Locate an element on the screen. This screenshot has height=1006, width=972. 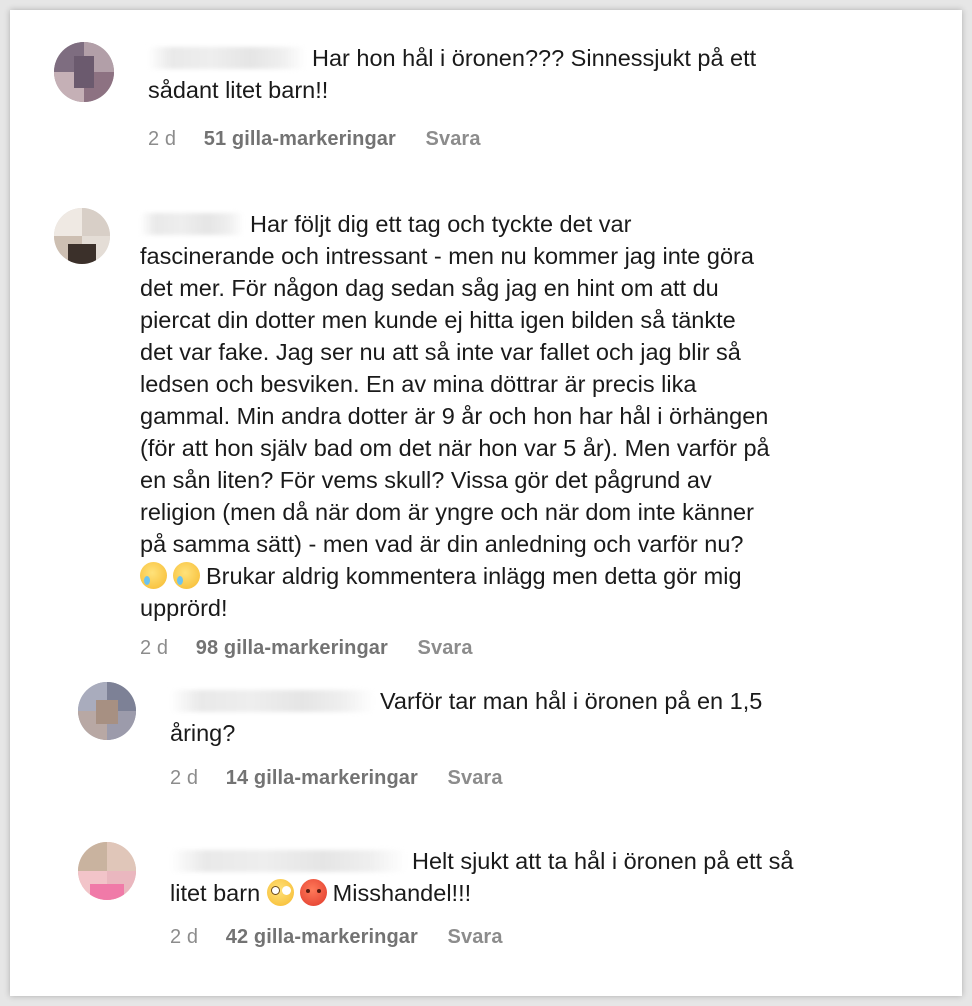
comment-meta: 2 d 42 gilla-markeringar Svara is located at coordinates (336, 937).